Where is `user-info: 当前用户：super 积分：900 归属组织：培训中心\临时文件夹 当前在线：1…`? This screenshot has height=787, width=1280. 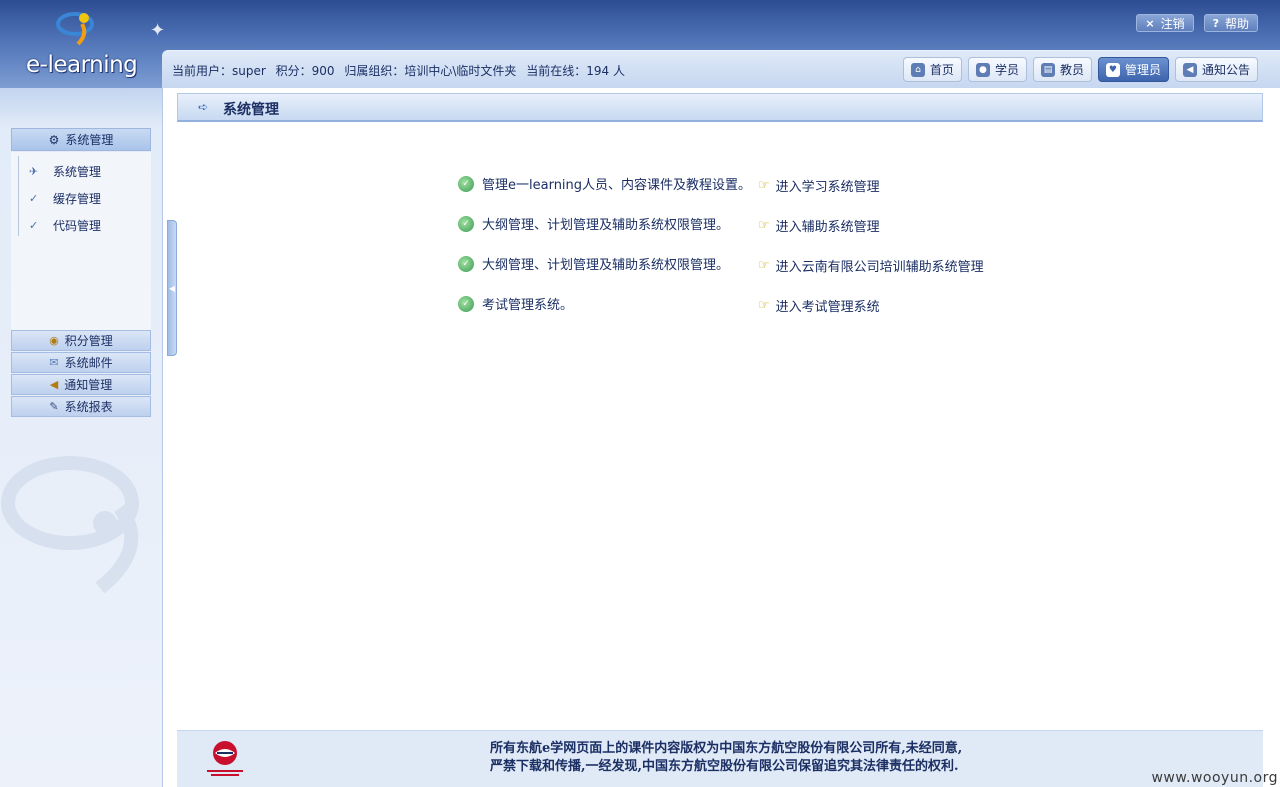 user-info: 当前用户：super 积分：900 归属组织：培训中心\临时文件夹 当前在线：1… is located at coordinates (401, 70).